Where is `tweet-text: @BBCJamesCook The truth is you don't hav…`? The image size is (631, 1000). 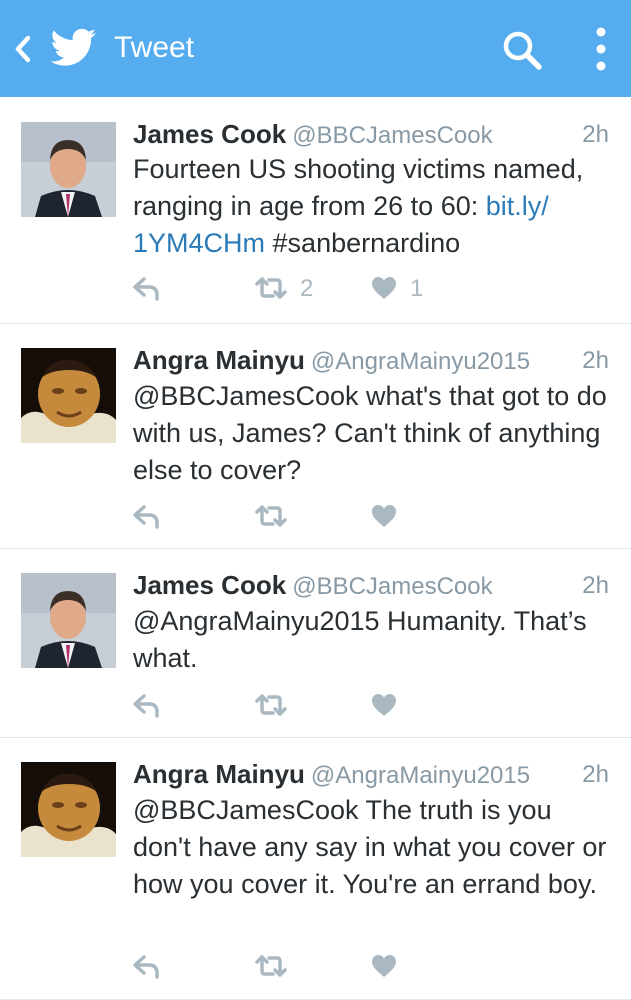
tweet-text: @BBCJamesCook The truth is you don't hav… is located at coordinates (370, 847).